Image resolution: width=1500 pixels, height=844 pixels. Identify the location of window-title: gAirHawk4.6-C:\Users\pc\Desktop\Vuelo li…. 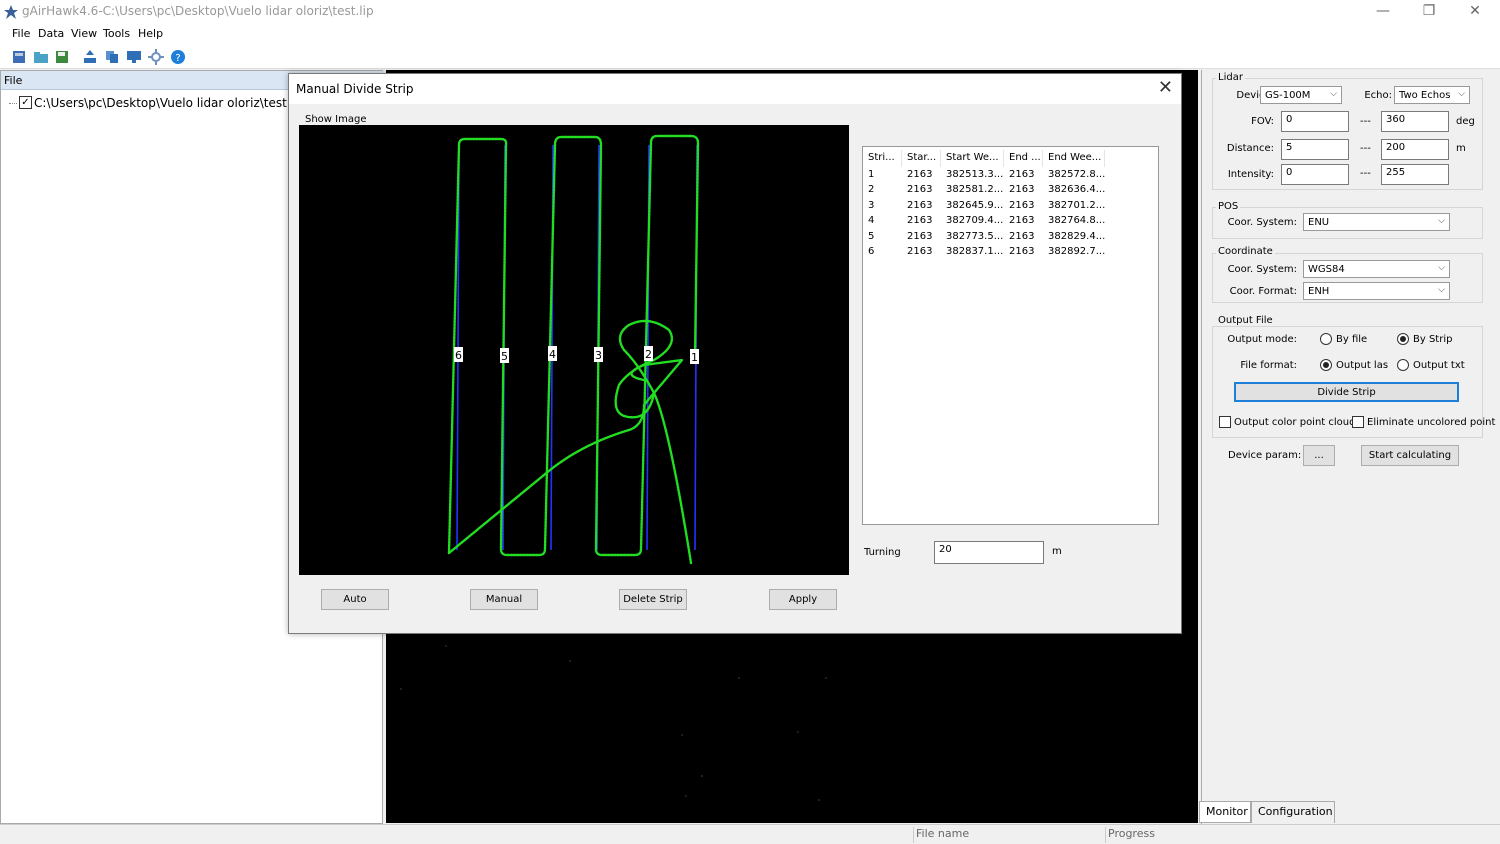
(198, 11).